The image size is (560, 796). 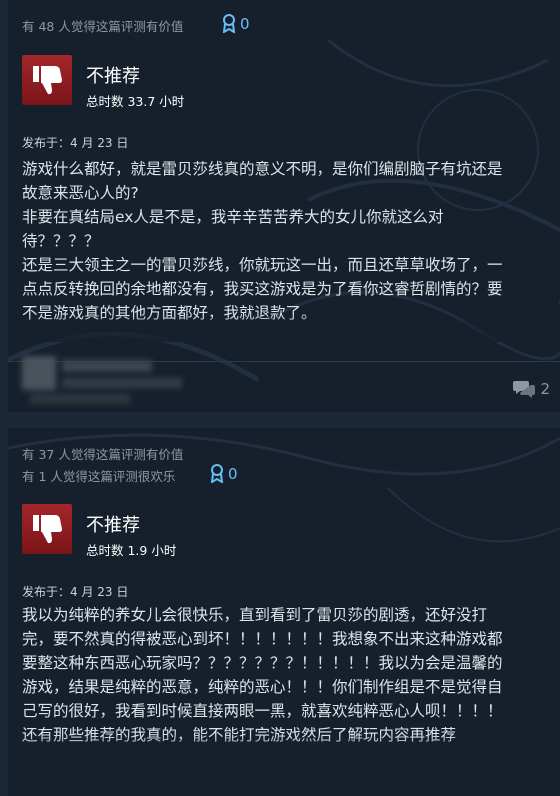 I want to click on review-line: 完，要不然真的得被恶心到坏！！！！！！！我想象不出来这种游戏都, so click(x=262, y=639).